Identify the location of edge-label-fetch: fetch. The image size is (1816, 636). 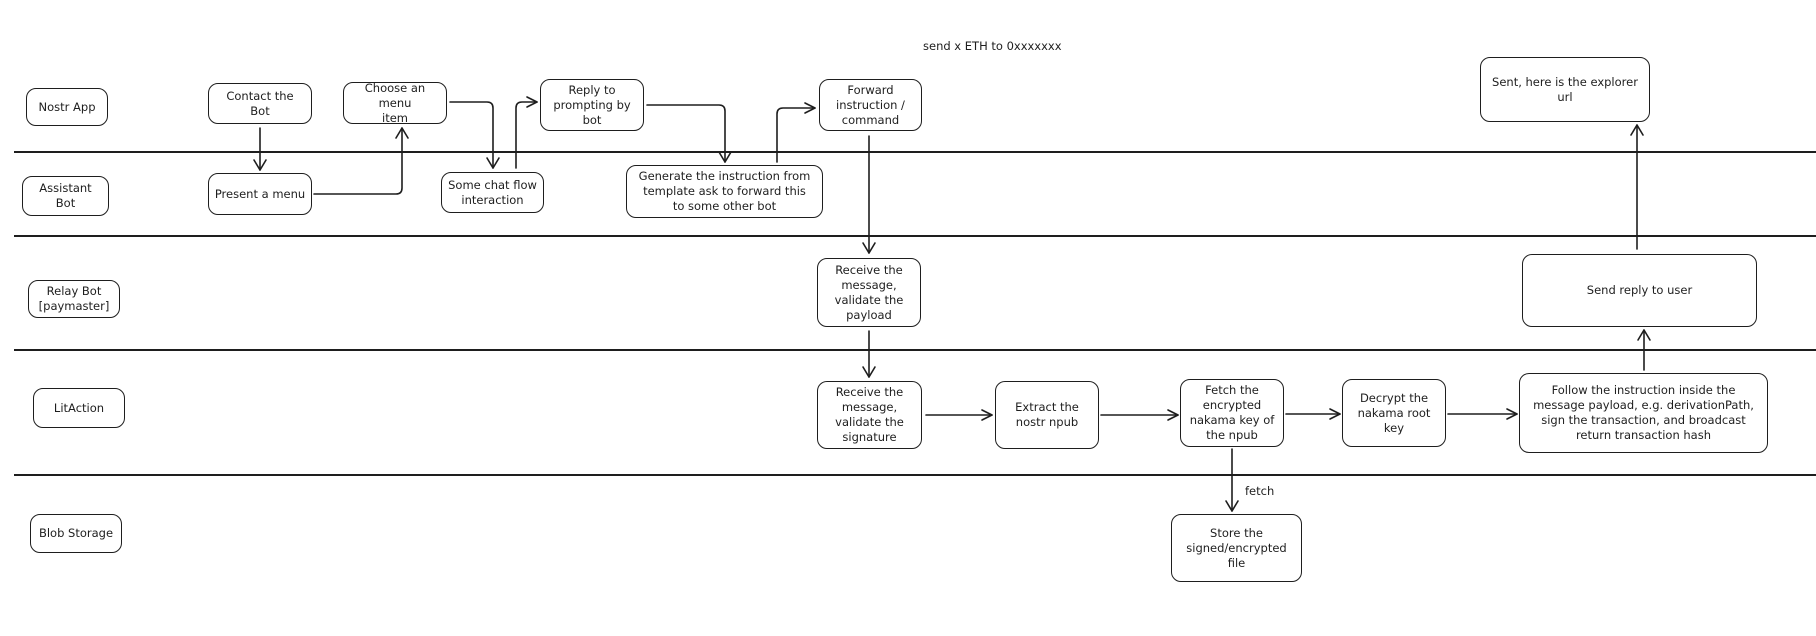
(1260, 491).